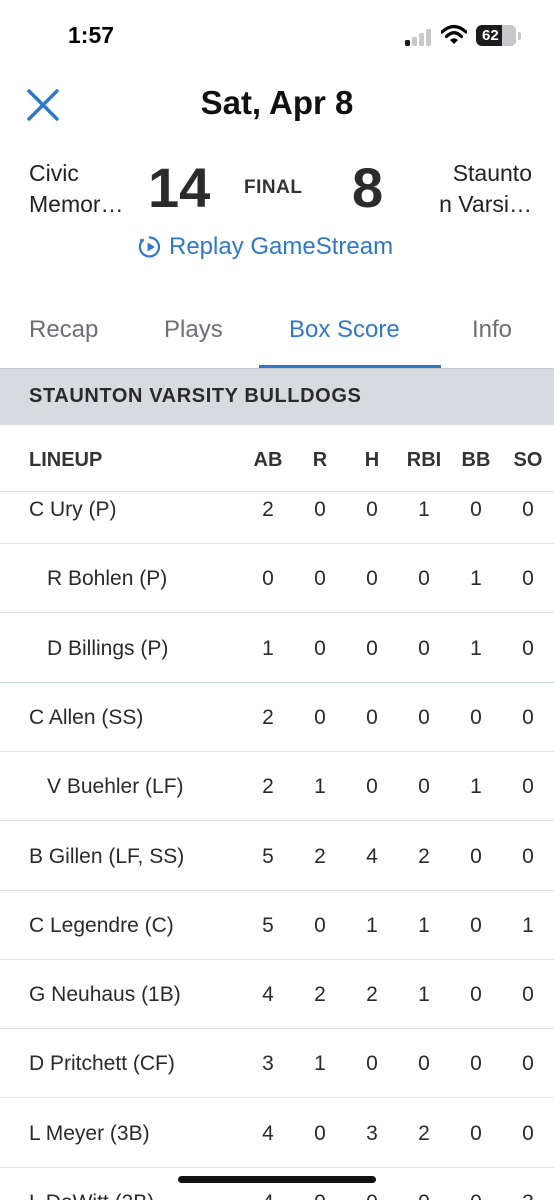 The width and height of the screenshot is (554, 1200). What do you see at coordinates (277, 579) in the screenshot?
I see `table-row: R Bohlen (P) 0 0 0 0 1 0` at bounding box center [277, 579].